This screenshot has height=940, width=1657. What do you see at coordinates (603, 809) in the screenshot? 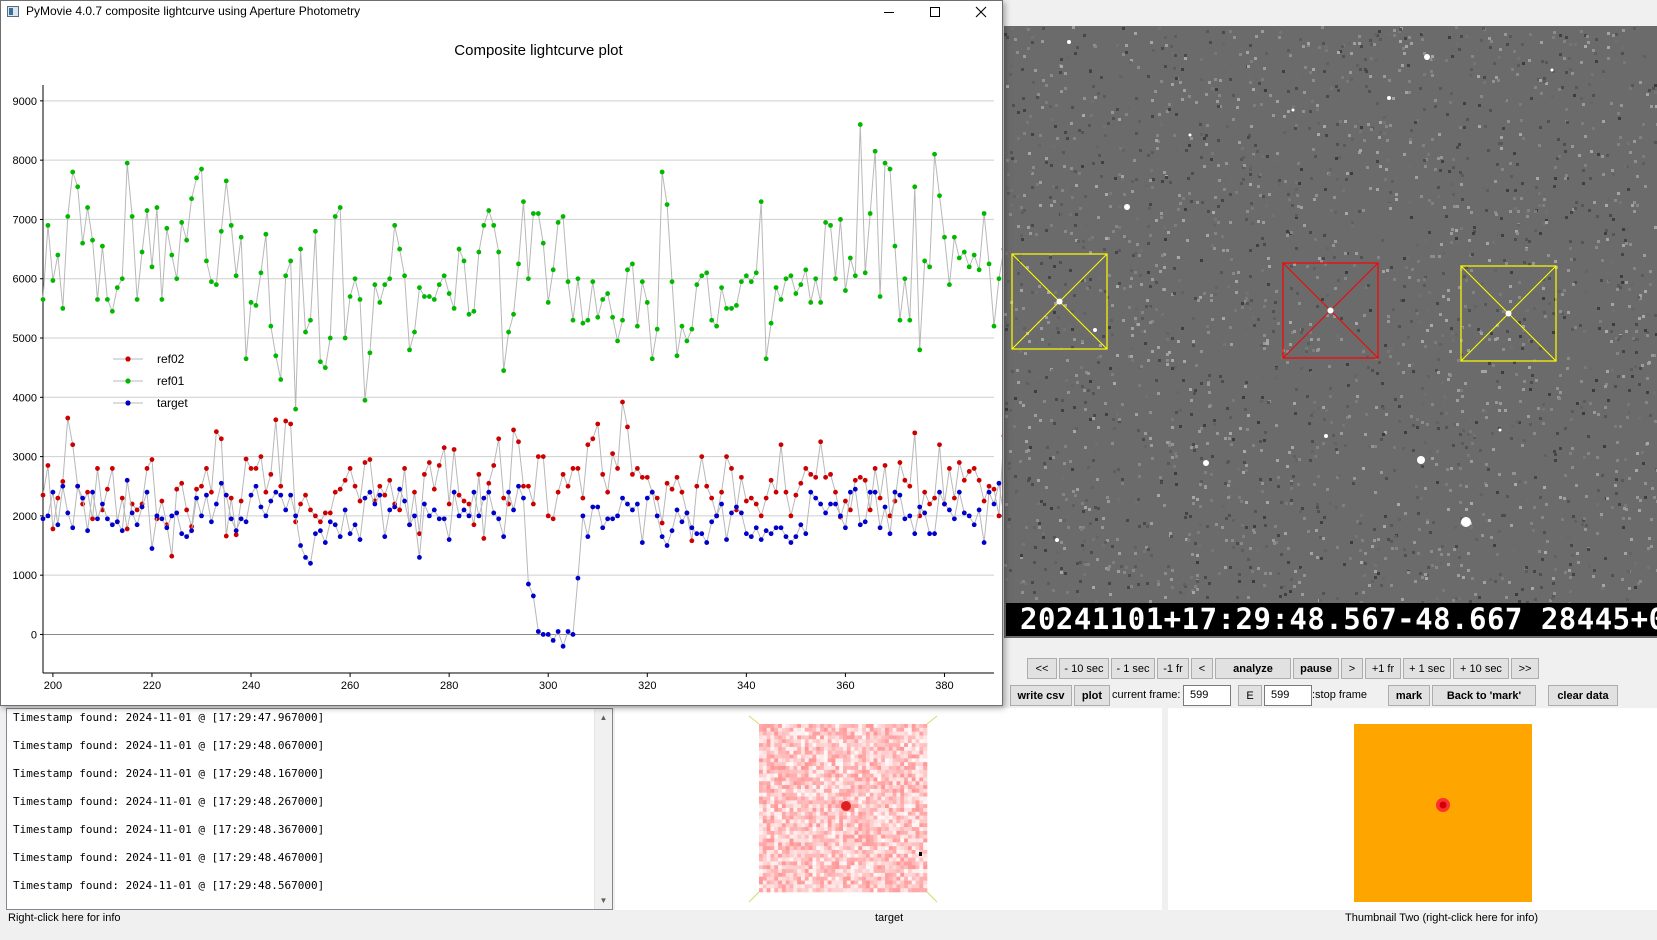
I see `log-scrollbar: ▲ ▼` at bounding box center [603, 809].